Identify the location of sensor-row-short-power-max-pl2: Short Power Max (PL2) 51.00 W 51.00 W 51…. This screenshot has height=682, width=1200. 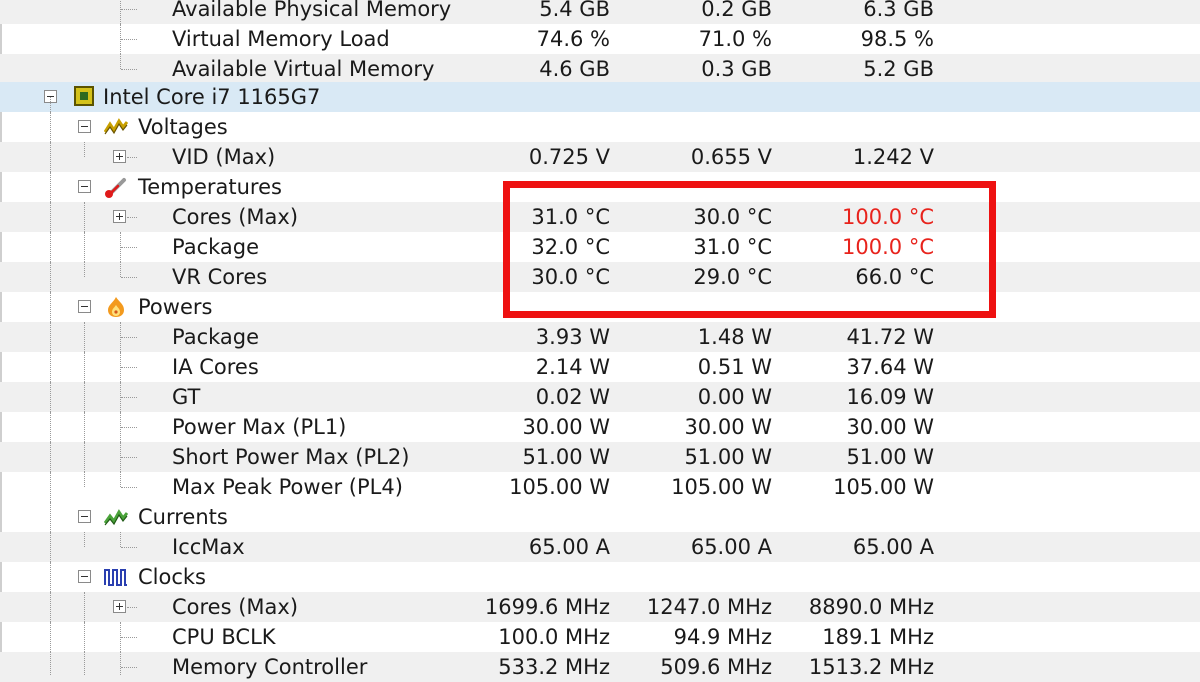
(600, 457).